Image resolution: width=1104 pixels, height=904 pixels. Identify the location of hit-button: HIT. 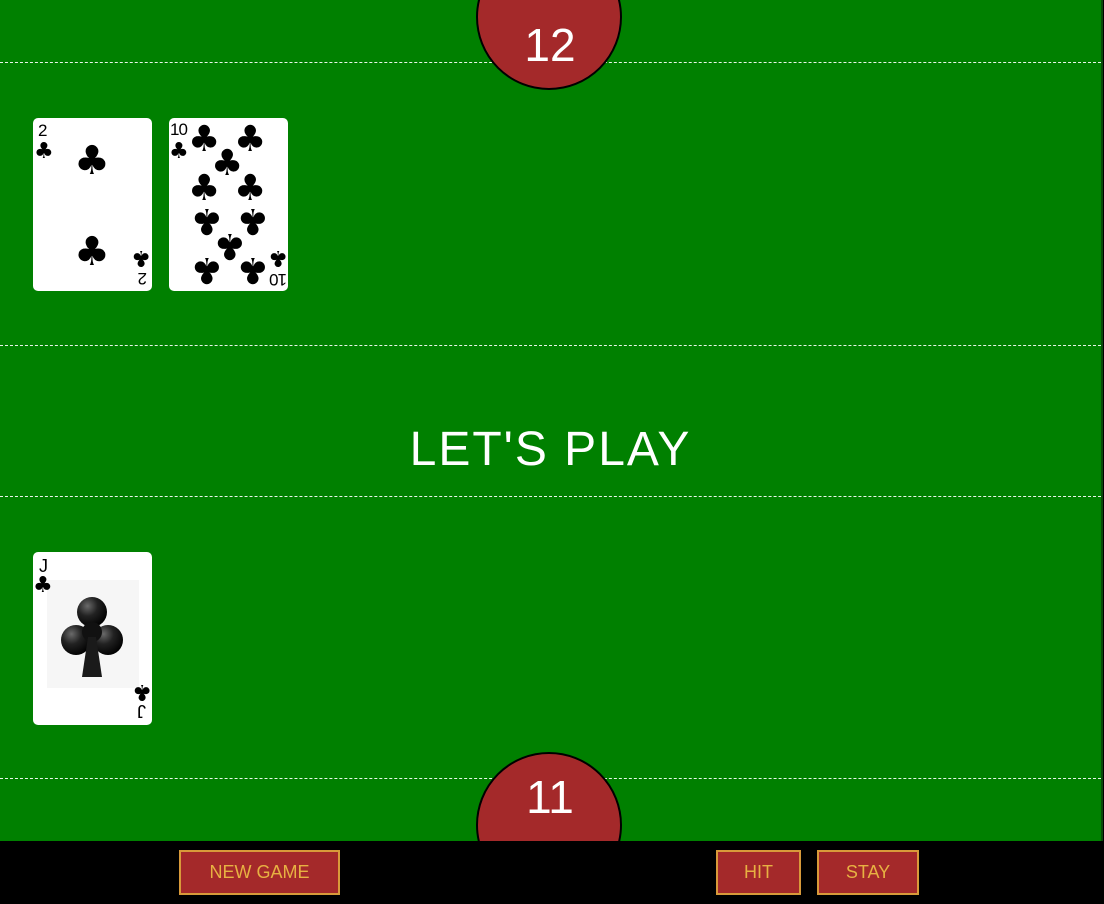
(758, 872).